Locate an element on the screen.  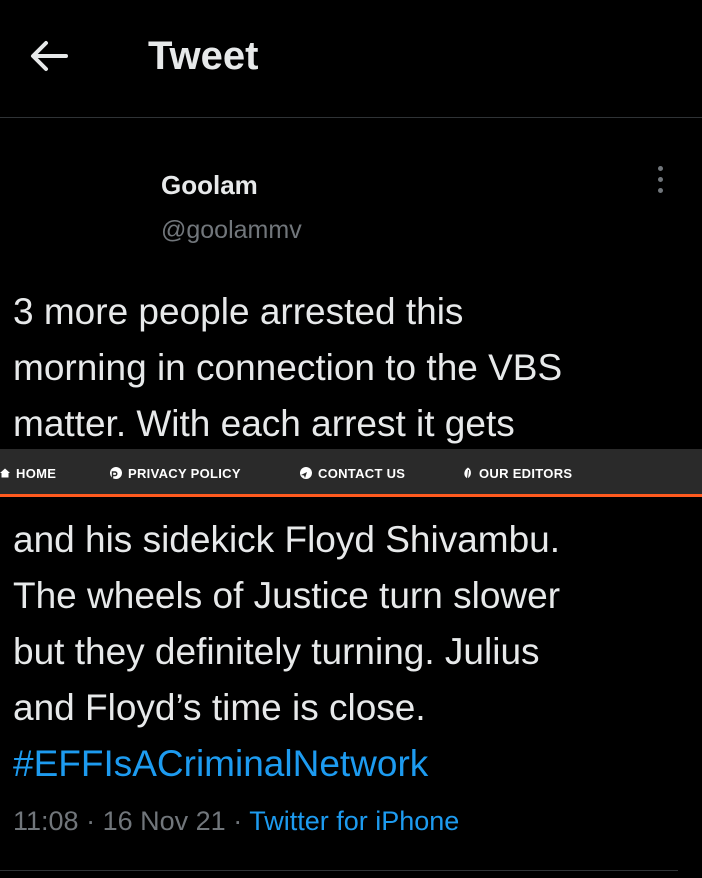
tweet-time: 11:08 is located at coordinates (46, 821).